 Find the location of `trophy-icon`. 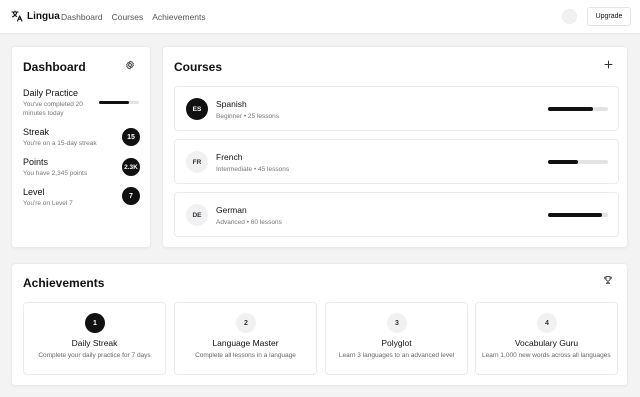

trophy-icon is located at coordinates (608, 281).